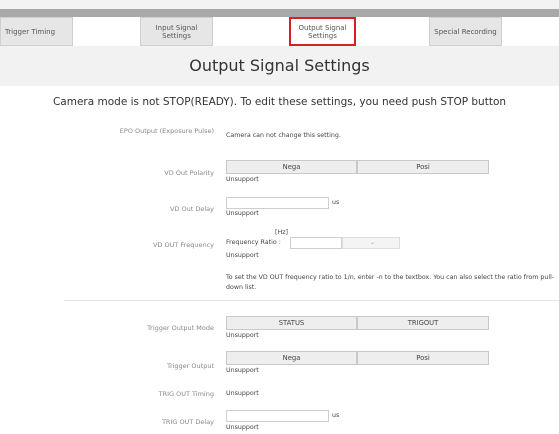 This screenshot has height=434, width=559. What do you see at coordinates (242, 335) in the screenshot?
I see `trigger-output-mode-status: Unsupport` at bounding box center [242, 335].